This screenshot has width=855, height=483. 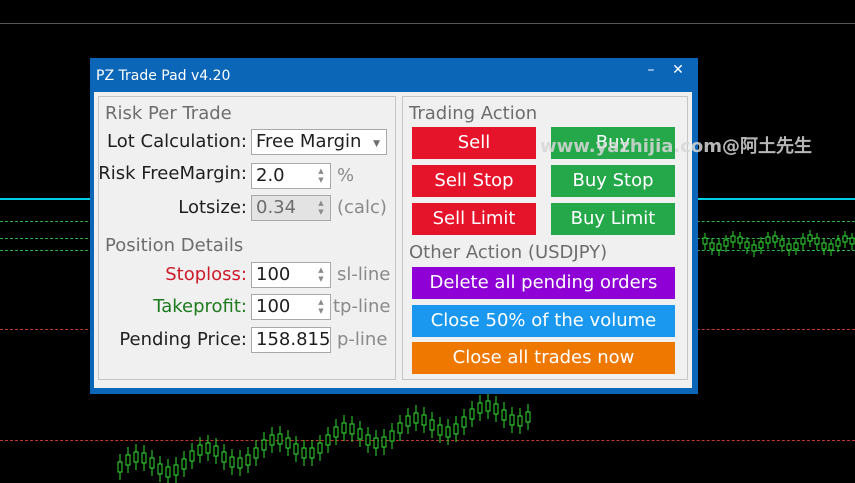 What do you see at coordinates (364, 274) in the screenshot?
I see `stoploss-unit: sl-line` at bounding box center [364, 274].